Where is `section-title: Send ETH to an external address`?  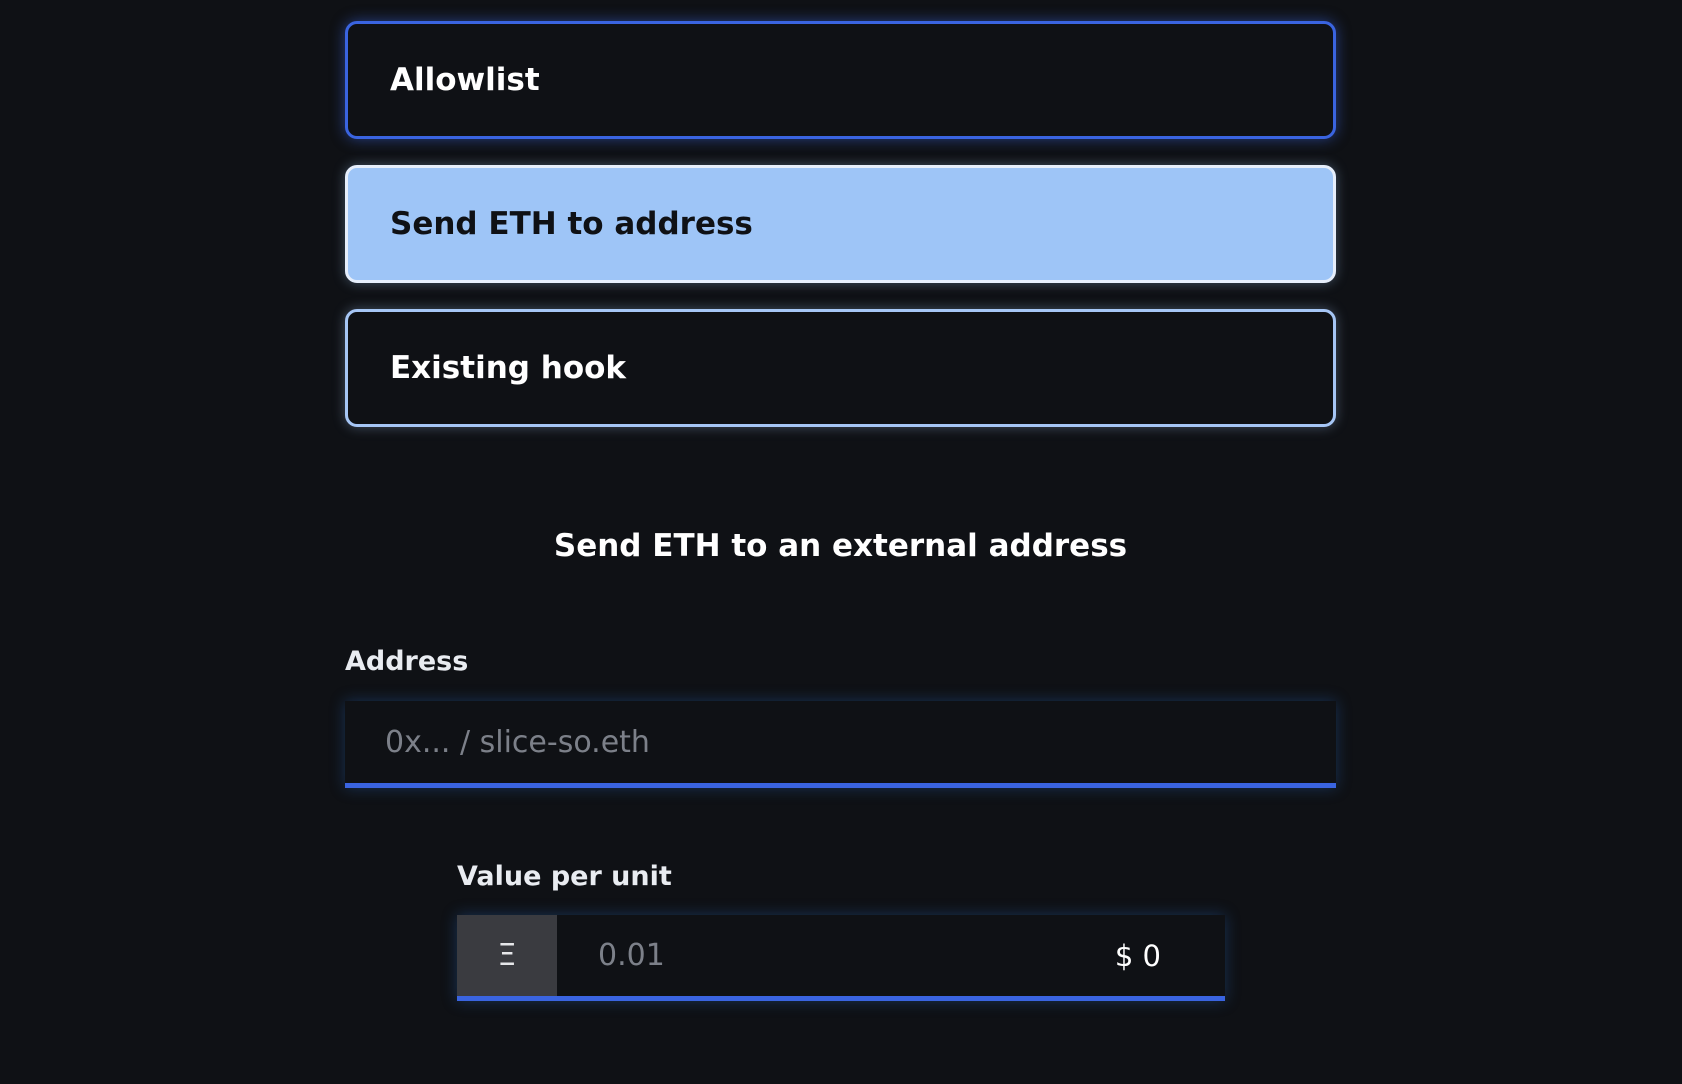
section-title: Send ETH to an external address is located at coordinates (840, 546).